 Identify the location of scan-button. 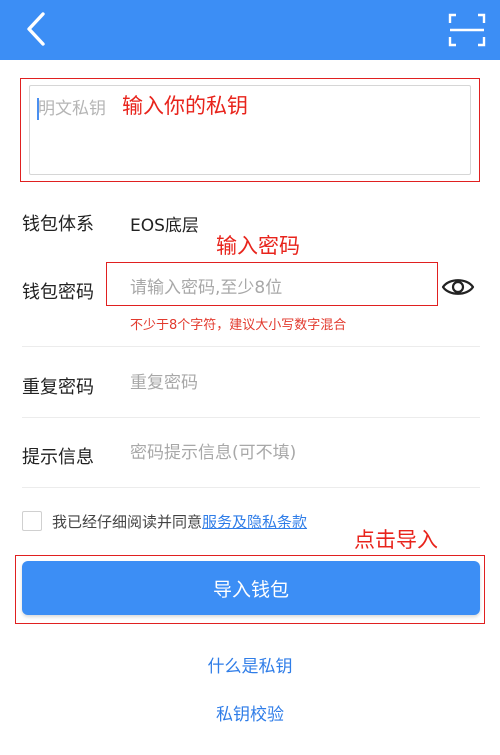
(467, 30).